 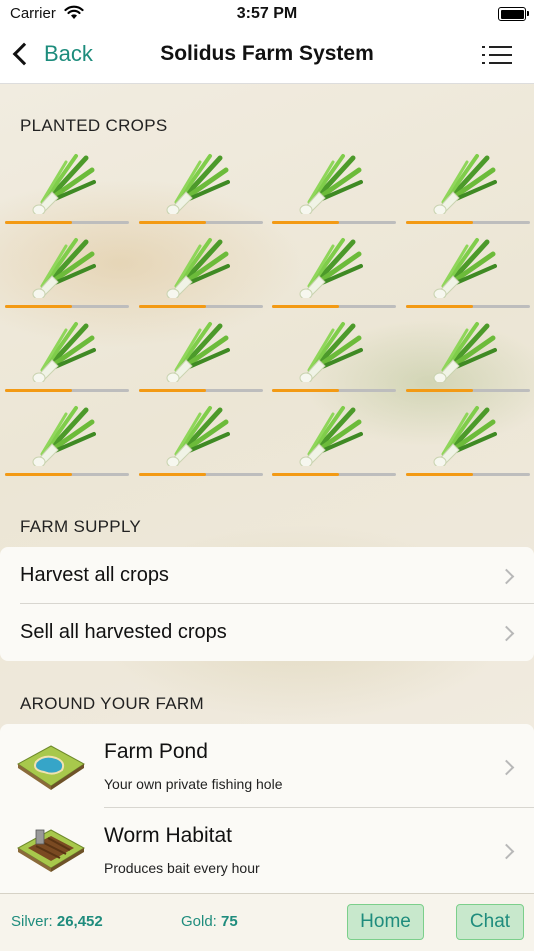 What do you see at coordinates (182, 868) in the screenshot?
I see `worm-habitat-subtitle: Produces bait every hour` at bounding box center [182, 868].